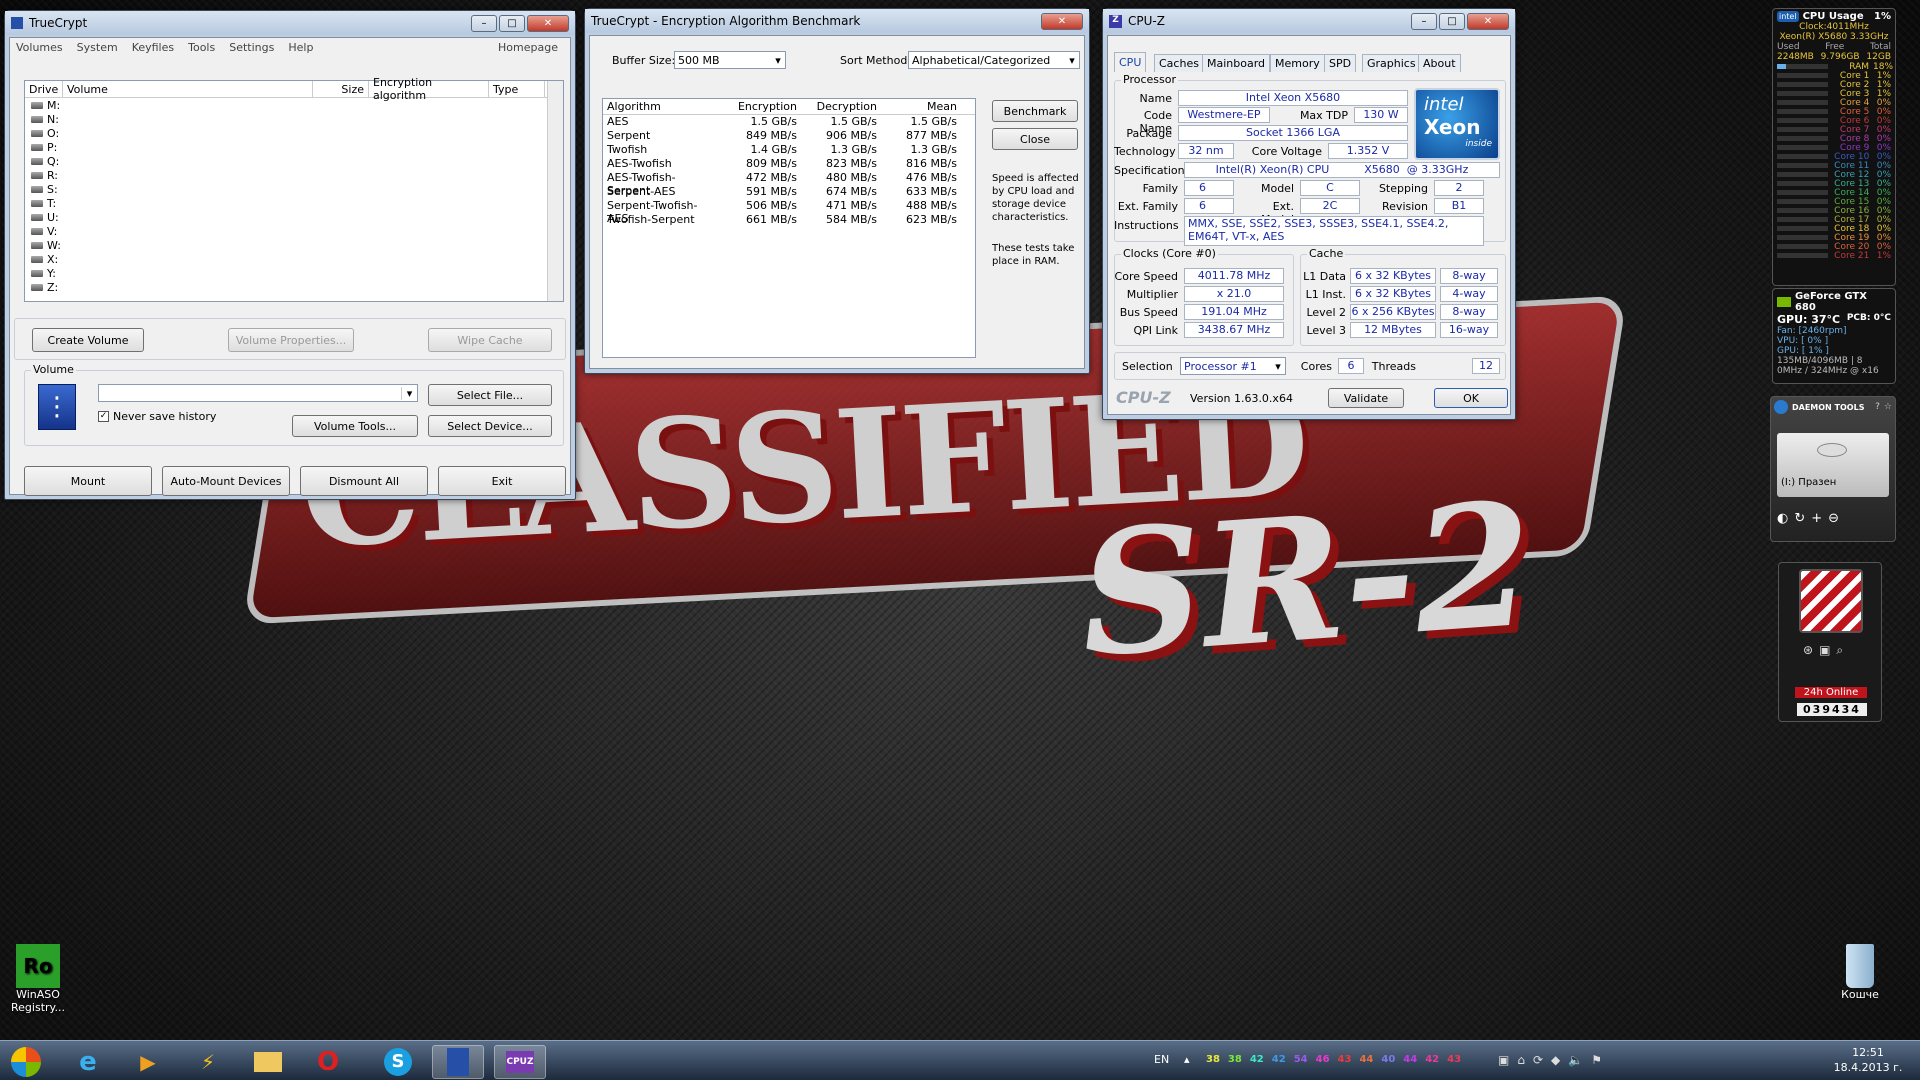  What do you see at coordinates (429, 89) in the screenshot?
I see `col-encryption: Encryption algorithm` at bounding box center [429, 89].